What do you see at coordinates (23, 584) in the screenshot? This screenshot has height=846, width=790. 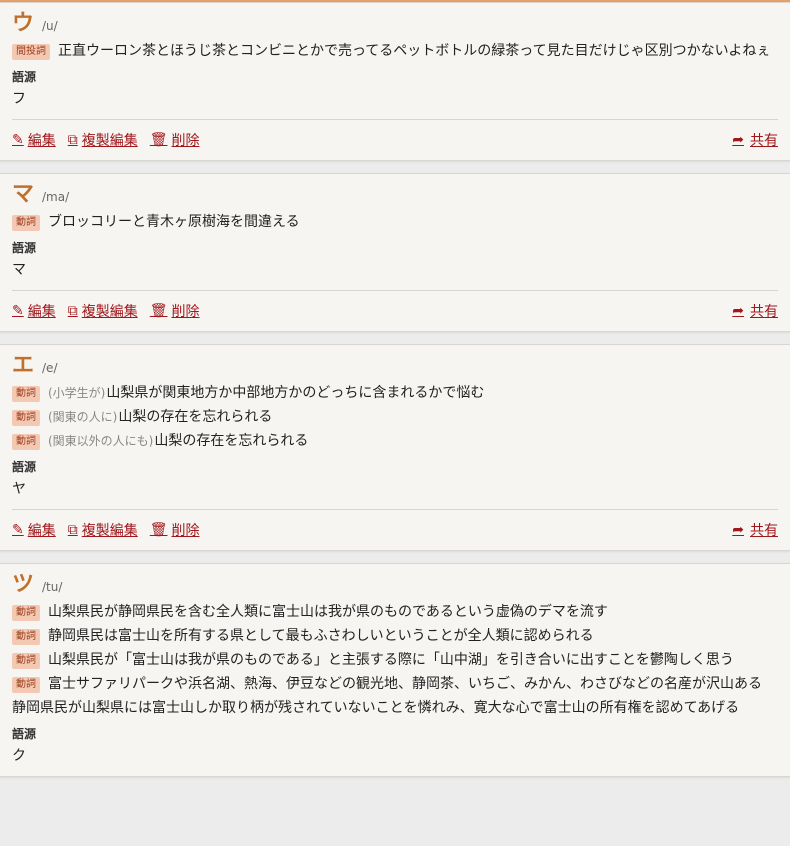 I see `entry-word: ツ` at bounding box center [23, 584].